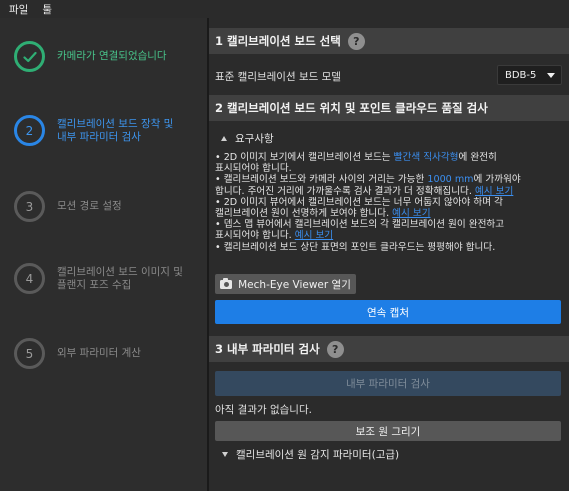  What do you see at coordinates (99, 353) in the screenshot?
I see `step-5-label: 외부 파라미터 계산` at bounding box center [99, 353].